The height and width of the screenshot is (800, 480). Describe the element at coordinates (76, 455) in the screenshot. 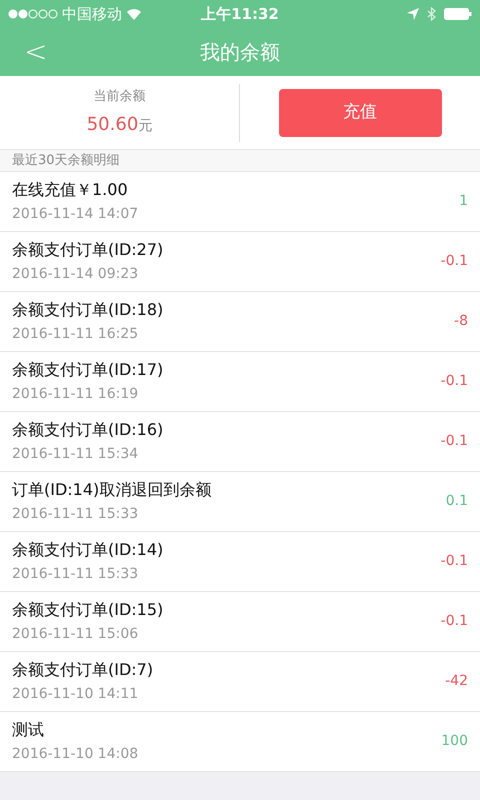

I see `transaction-time: 2016-11-11 15:34` at that location.